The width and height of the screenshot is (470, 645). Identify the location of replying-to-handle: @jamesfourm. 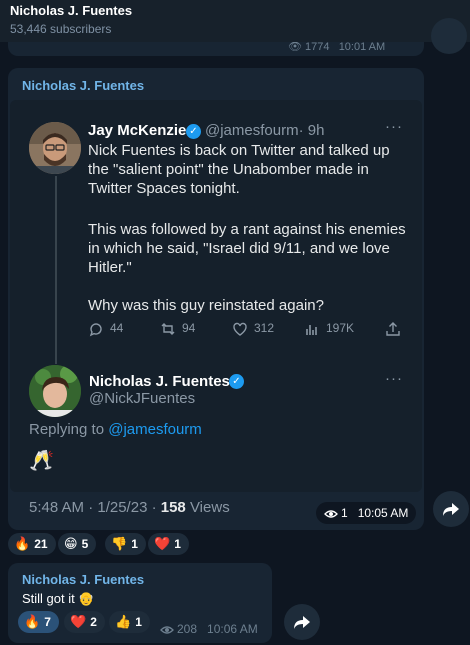
(155, 429).